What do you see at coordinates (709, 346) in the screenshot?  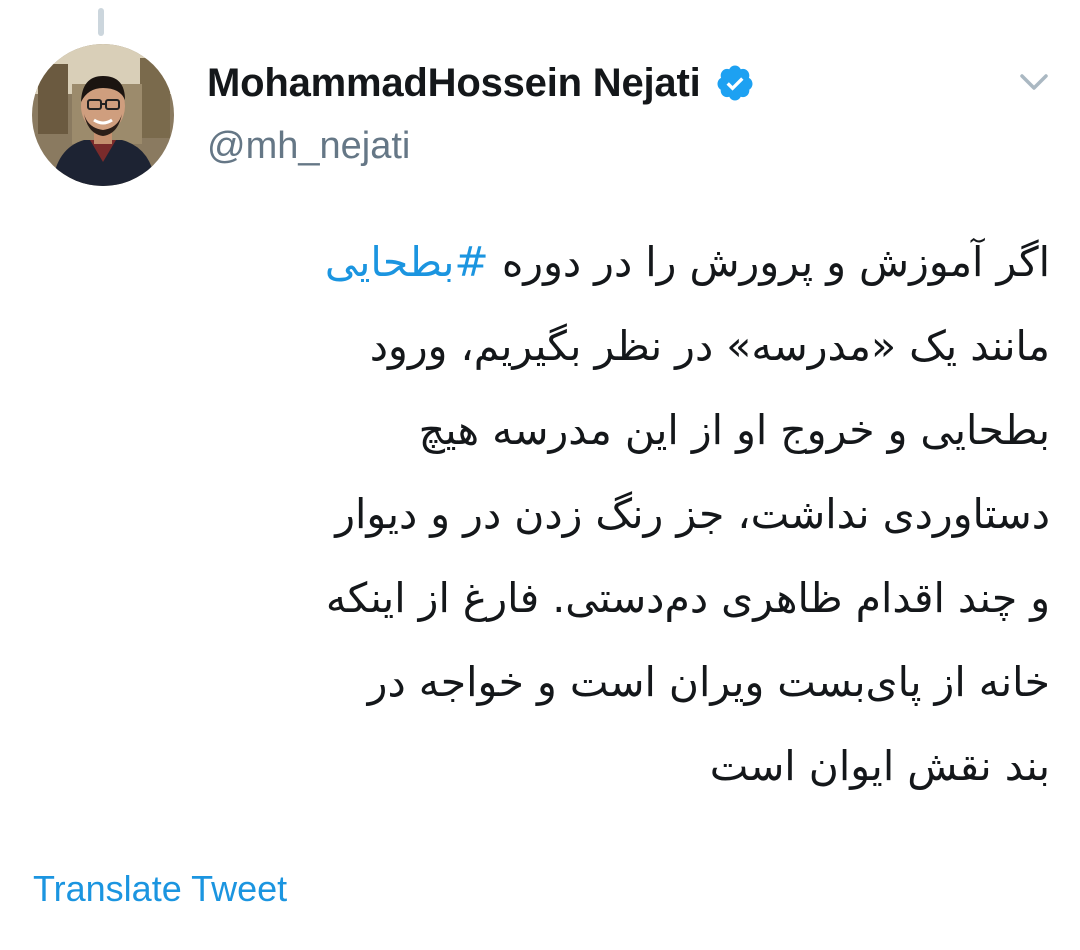 I see `tweet-line-2: مانند یک «مدرسه» در نظر بگیریم، ورود` at bounding box center [709, 346].